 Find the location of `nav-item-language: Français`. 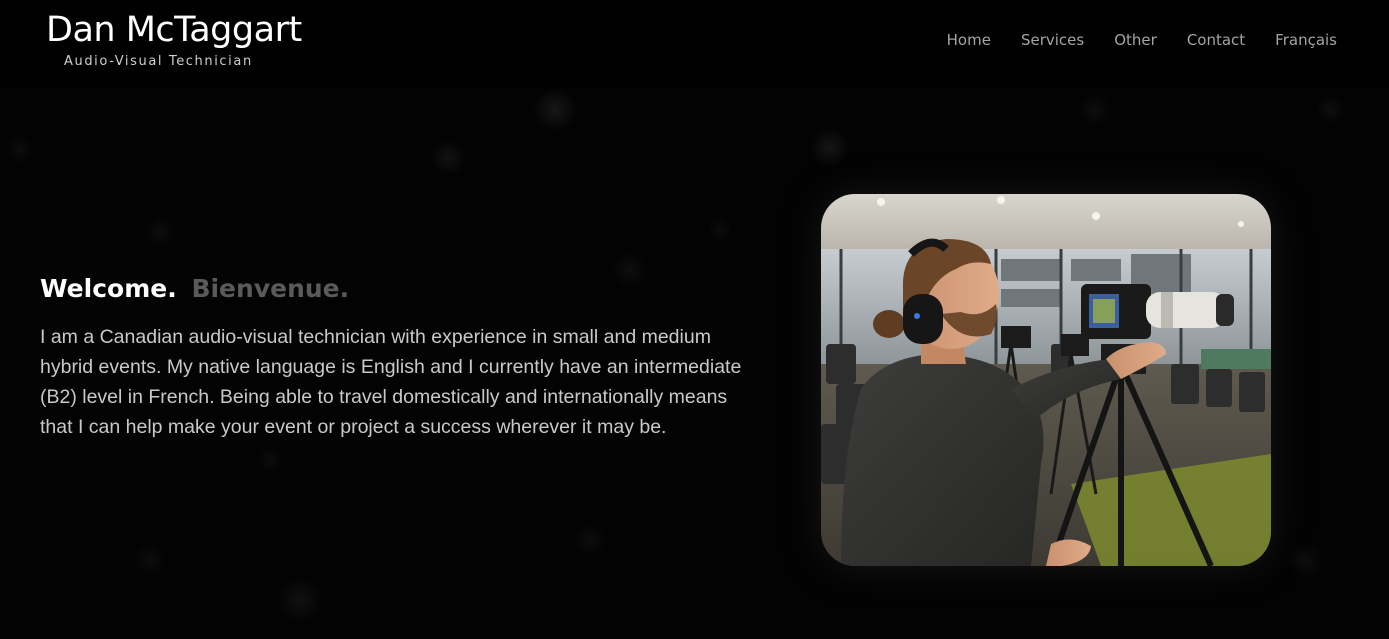

nav-item-language: Français is located at coordinates (1306, 40).